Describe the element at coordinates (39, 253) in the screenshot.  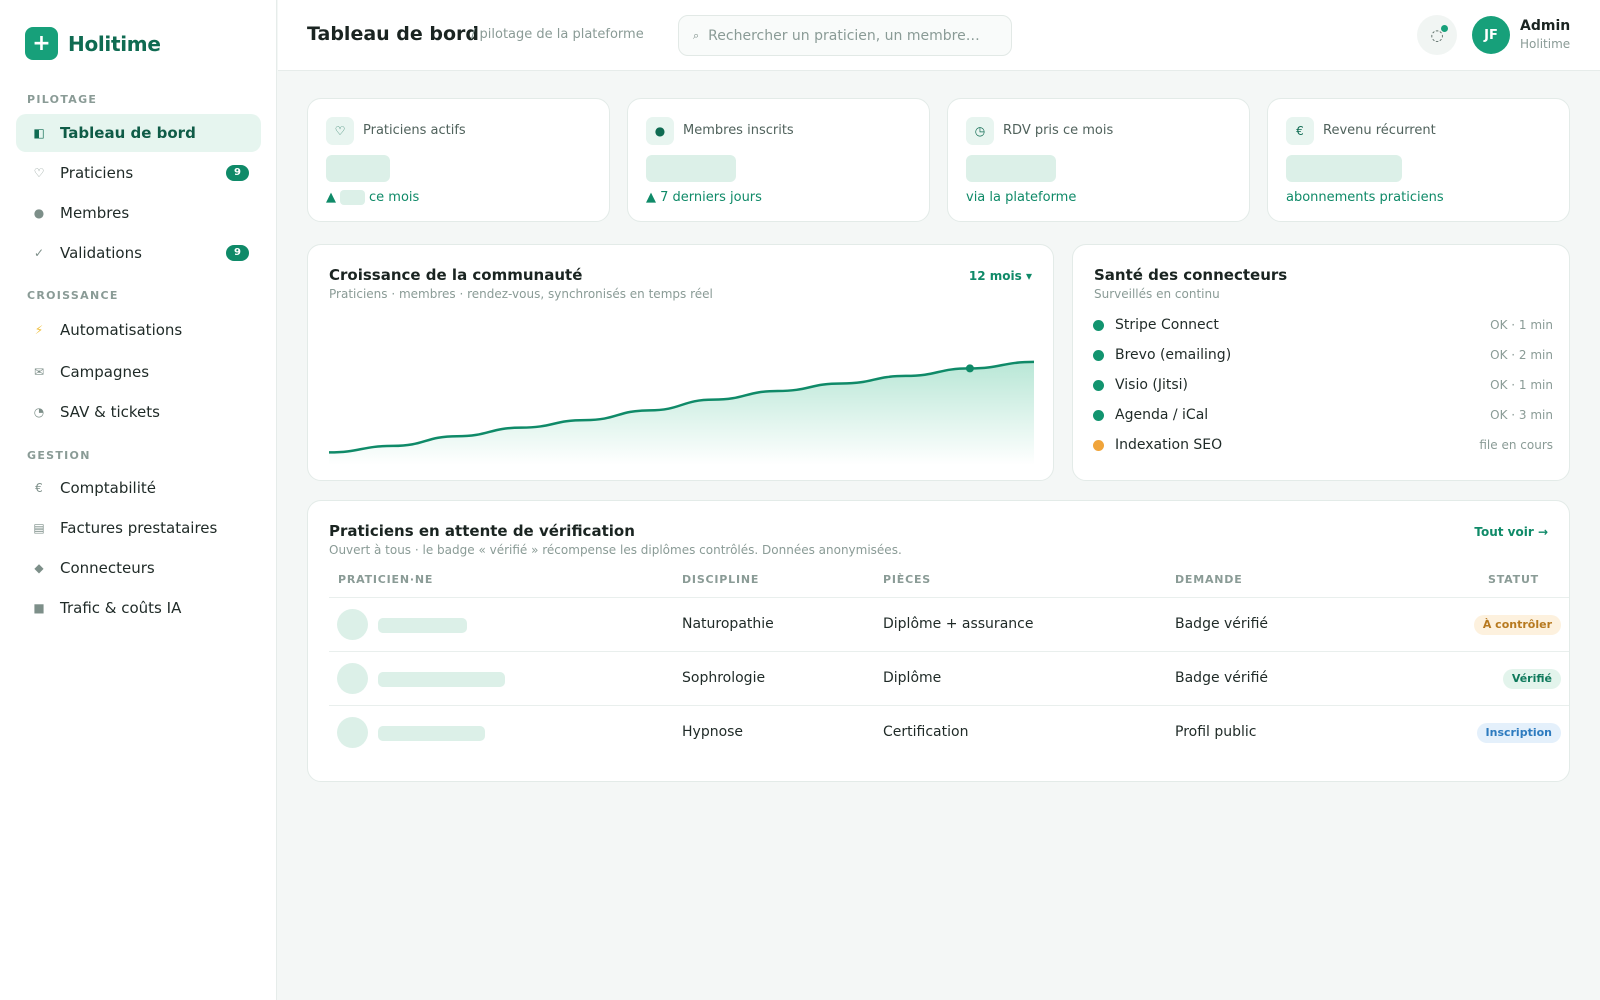
I see `check-icon: ✓` at that location.